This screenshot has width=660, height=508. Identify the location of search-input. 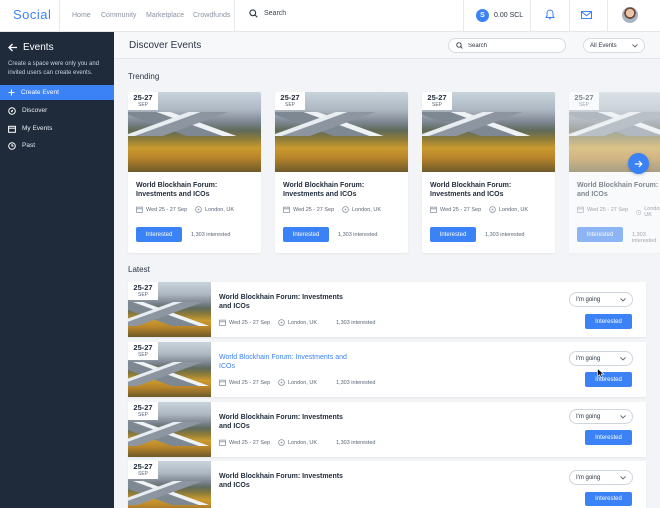
(513, 45).